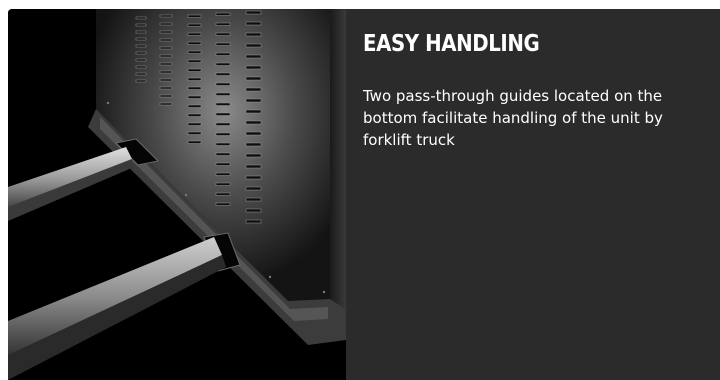  Describe the element at coordinates (451, 44) in the screenshot. I see `feature-title: EASY HANDLING` at that location.